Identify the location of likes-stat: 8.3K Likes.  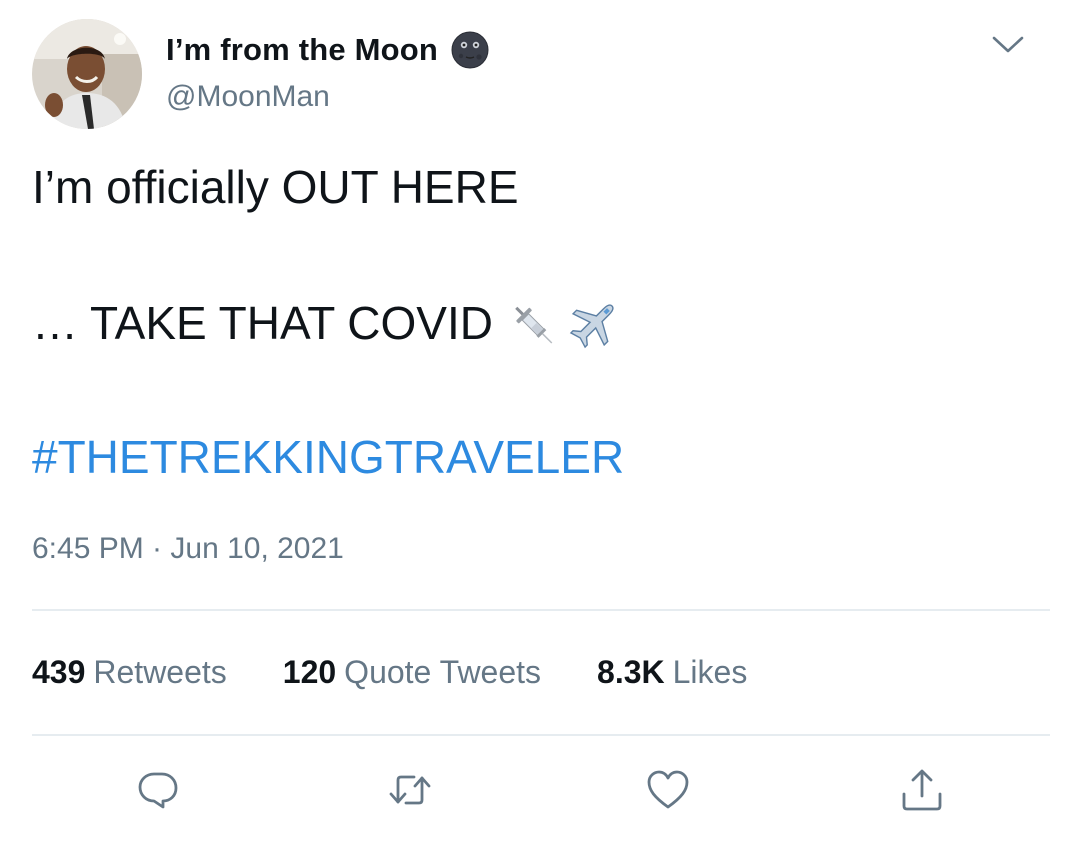
(672, 672).